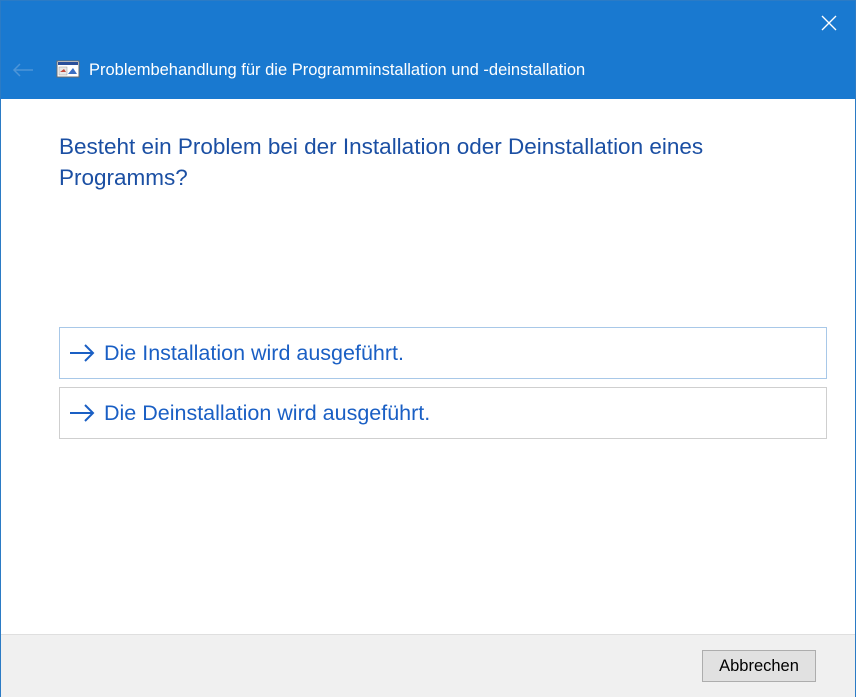  I want to click on close-button, so click(829, 23).